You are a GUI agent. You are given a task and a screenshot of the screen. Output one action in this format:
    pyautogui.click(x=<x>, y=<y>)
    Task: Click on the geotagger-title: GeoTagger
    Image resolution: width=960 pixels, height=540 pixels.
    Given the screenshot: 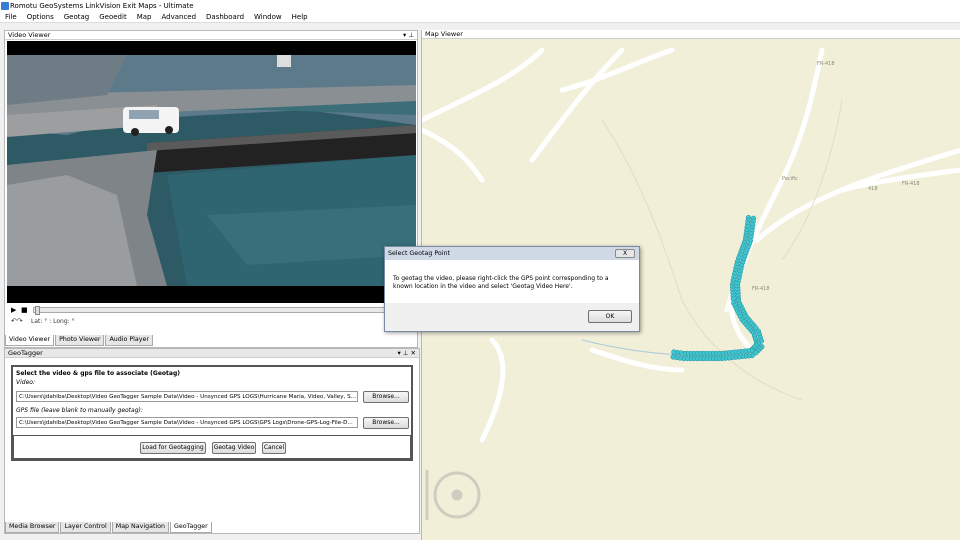 What is the action you would take?
    pyautogui.click(x=25, y=353)
    